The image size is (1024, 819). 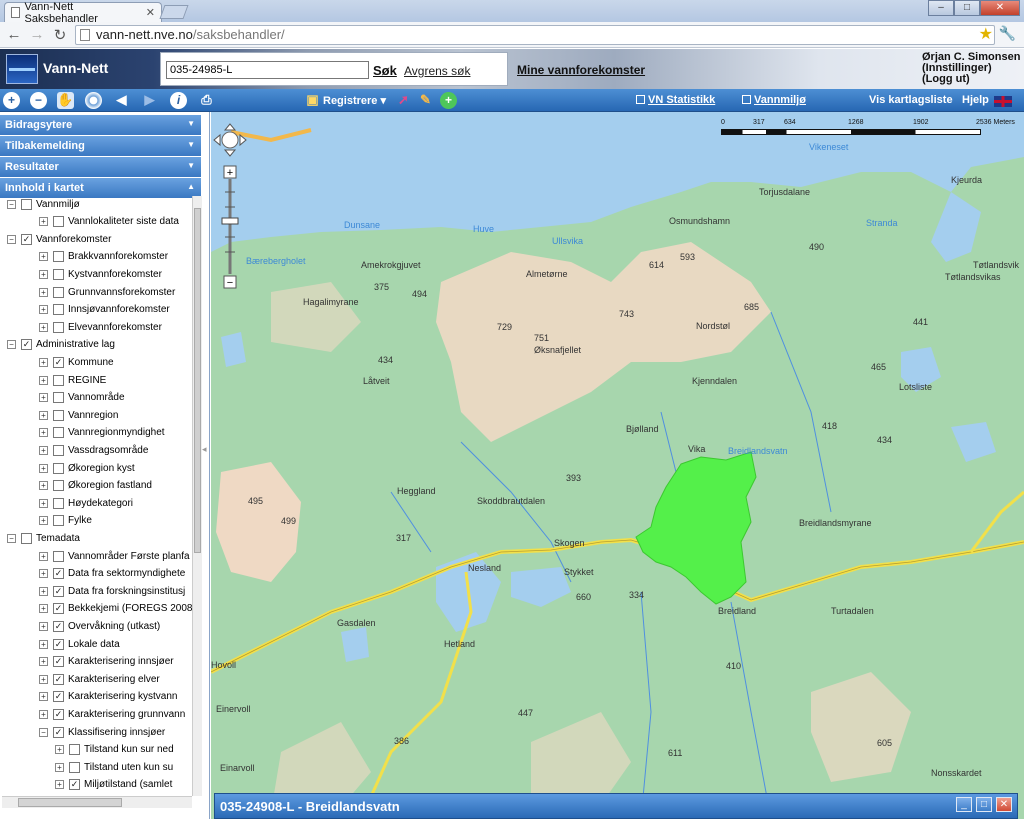 What do you see at coordinates (113, 785) in the screenshot?
I see `tree-item: + ✓ Miljøtilstand (samlet` at bounding box center [113, 785].